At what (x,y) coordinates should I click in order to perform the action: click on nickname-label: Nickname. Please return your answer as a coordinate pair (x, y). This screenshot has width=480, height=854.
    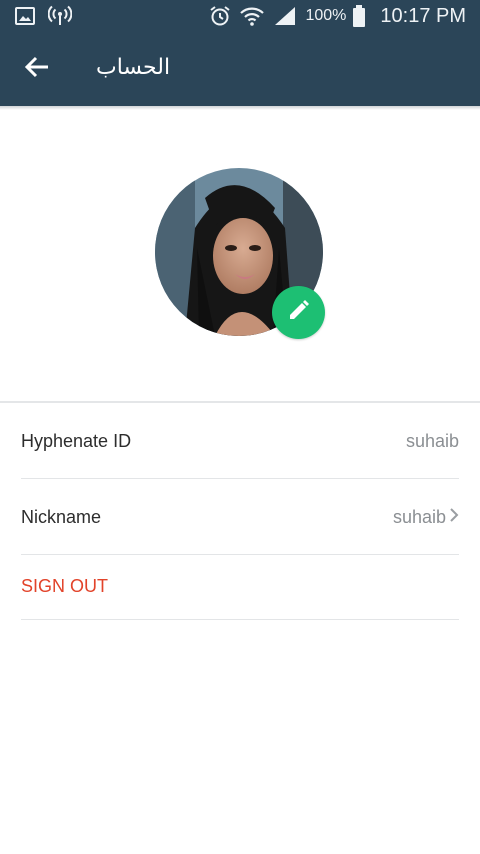
    Looking at the image, I should click on (61, 517).